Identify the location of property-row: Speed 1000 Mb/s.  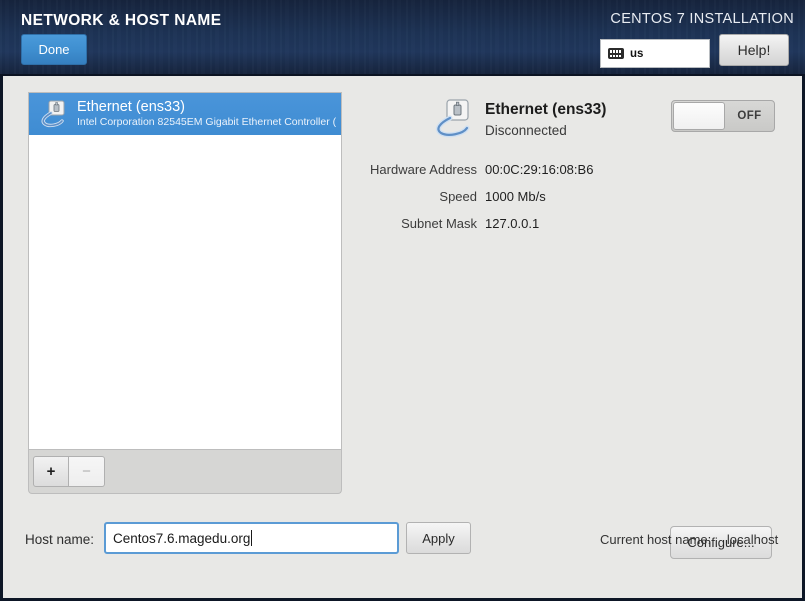
(570, 202).